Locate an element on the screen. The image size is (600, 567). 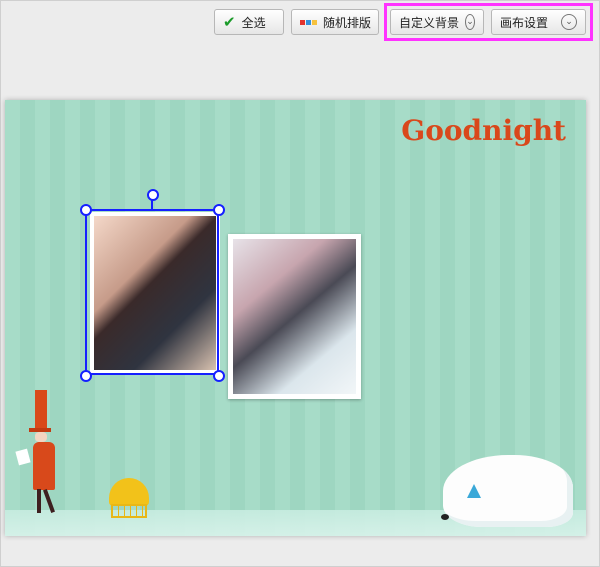
selection-box is located at coordinates (152, 292).